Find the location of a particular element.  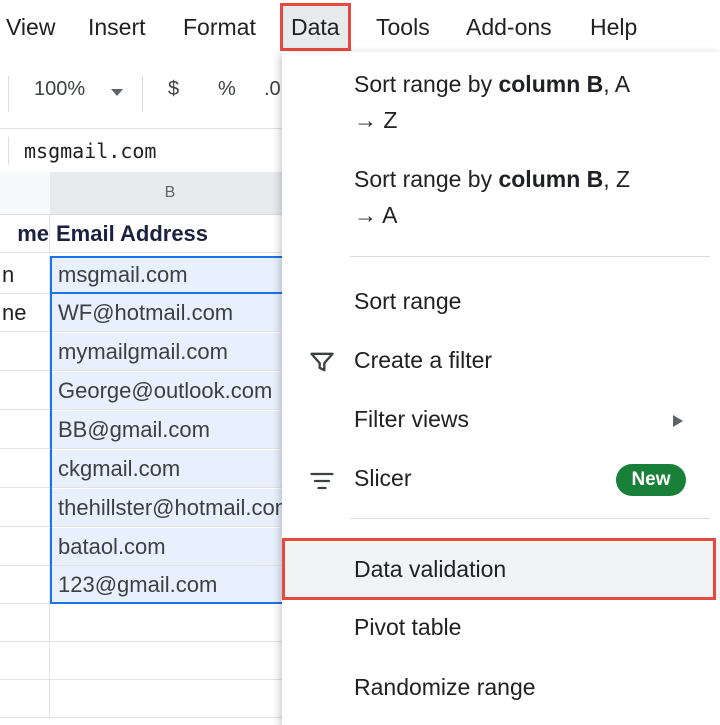

cell-a13 is located at coordinates (25, 699).